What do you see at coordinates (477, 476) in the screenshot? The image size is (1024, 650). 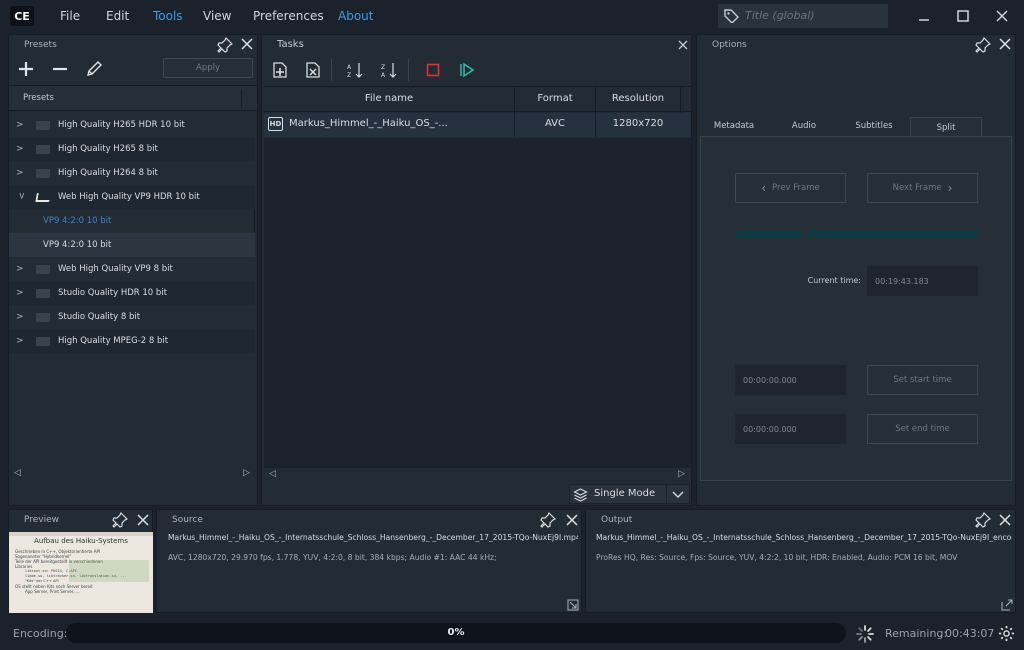 I see `tasks-hscrollbar: ◁ ▷` at bounding box center [477, 476].